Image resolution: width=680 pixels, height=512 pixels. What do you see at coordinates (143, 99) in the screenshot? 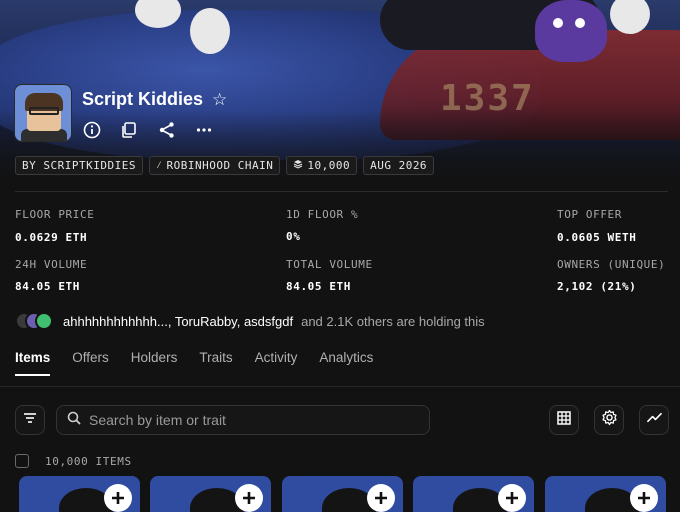
I see `collection-title: Script Kiddies` at bounding box center [143, 99].